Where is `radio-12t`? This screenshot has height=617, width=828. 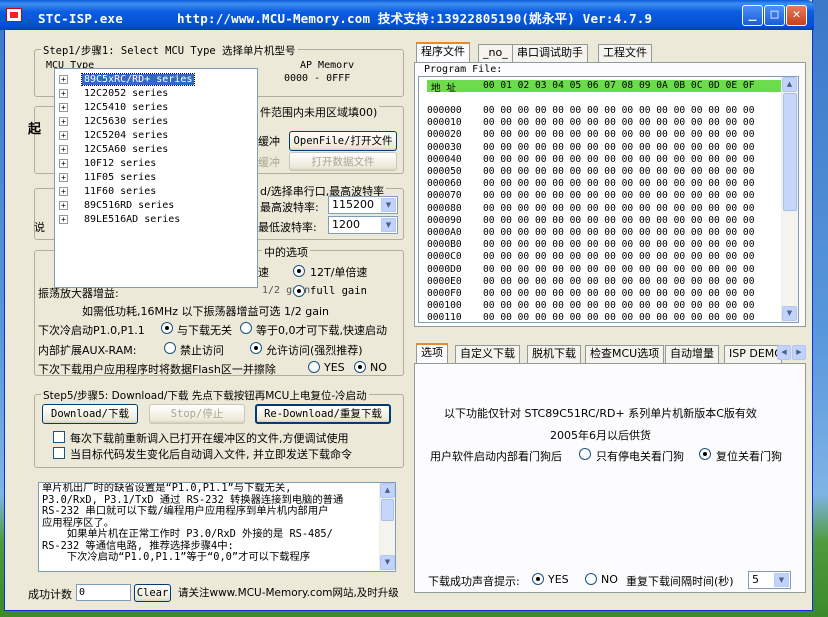 radio-12t is located at coordinates (299, 271).